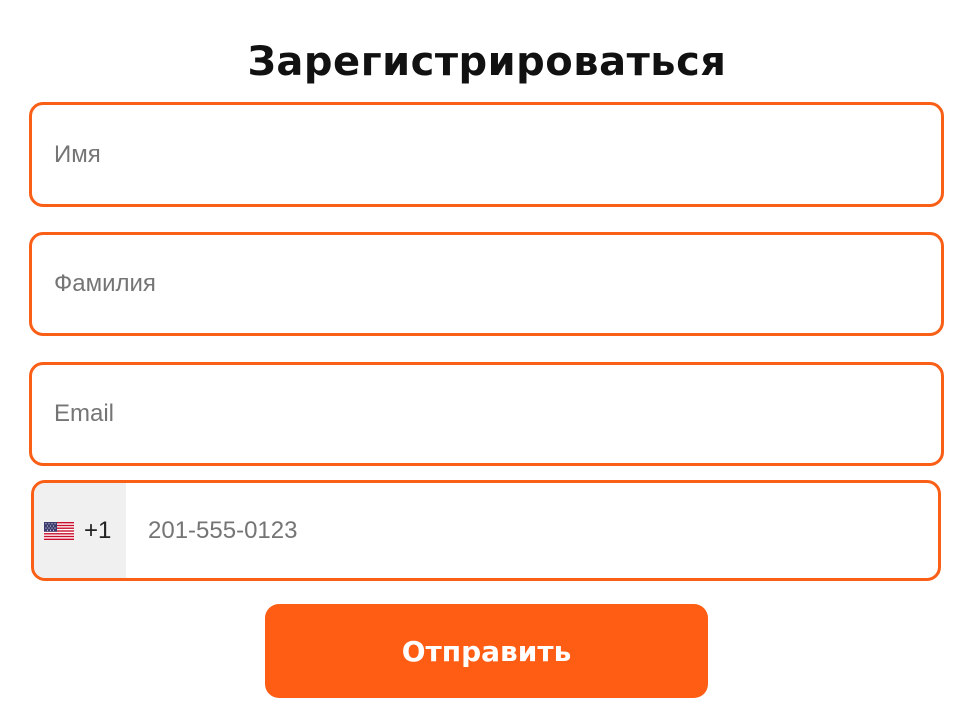 Image resolution: width=974 pixels, height=725 pixels. Describe the element at coordinates (532, 530) in the screenshot. I see `phone-input` at that location.